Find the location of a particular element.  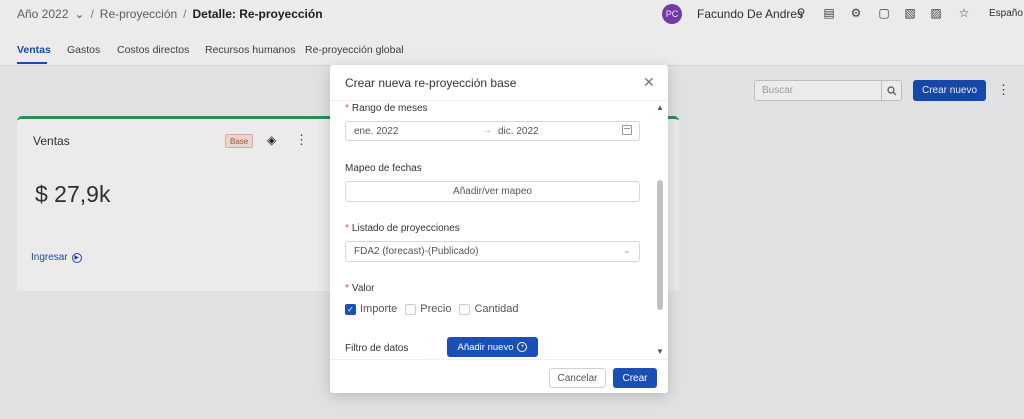

scroll-up-icon: ▲ is located at coordinates (660, 107).